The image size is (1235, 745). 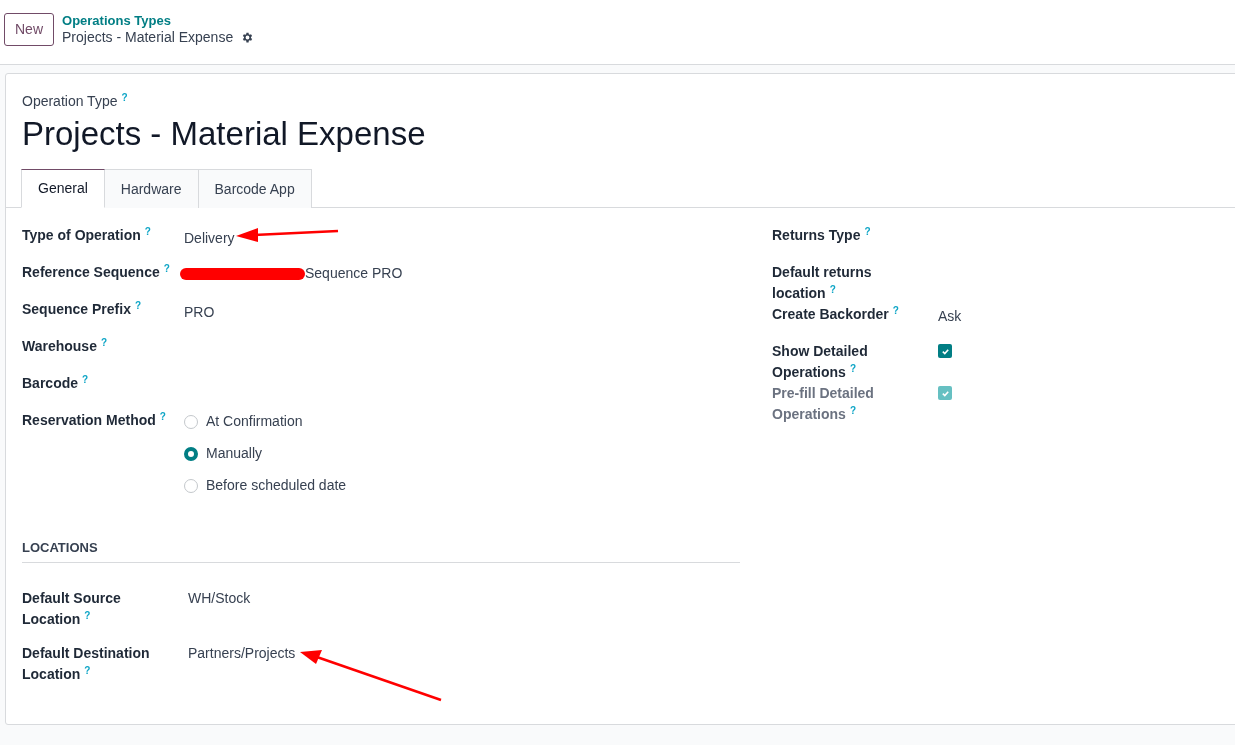 What do you see at coordinates (72, 609) in the screenshot?
I see `field-label: Default Source Location $^{?}$` at bounding box center [72, 609].